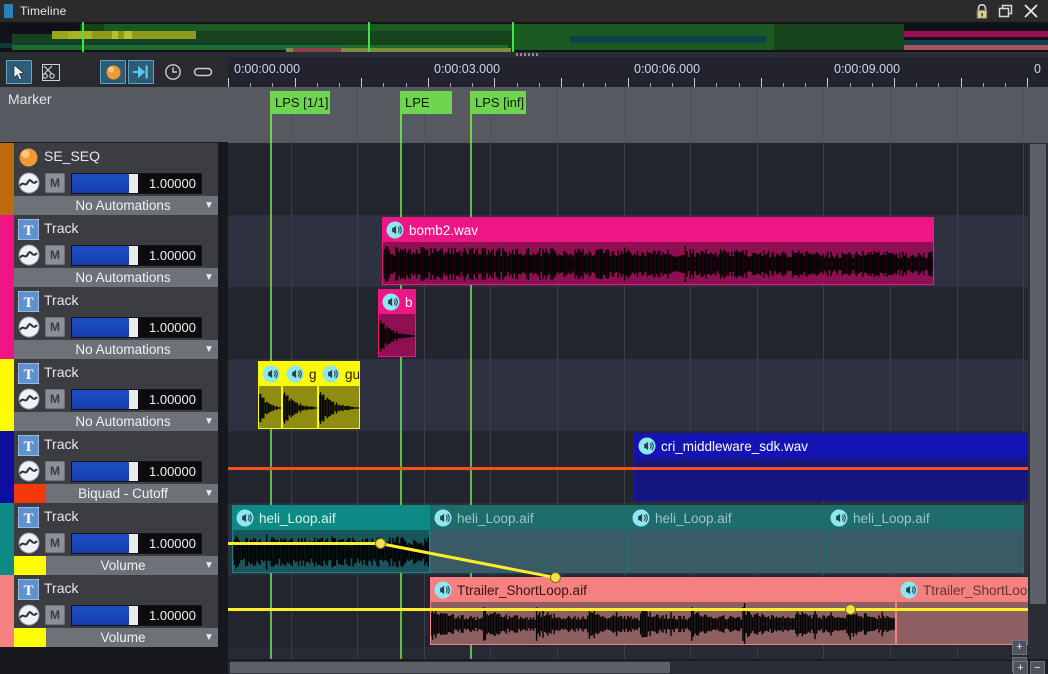  Describe the element at coordinates (339, 395) in the screenshot. I see `audio-clip: gur` at that location.